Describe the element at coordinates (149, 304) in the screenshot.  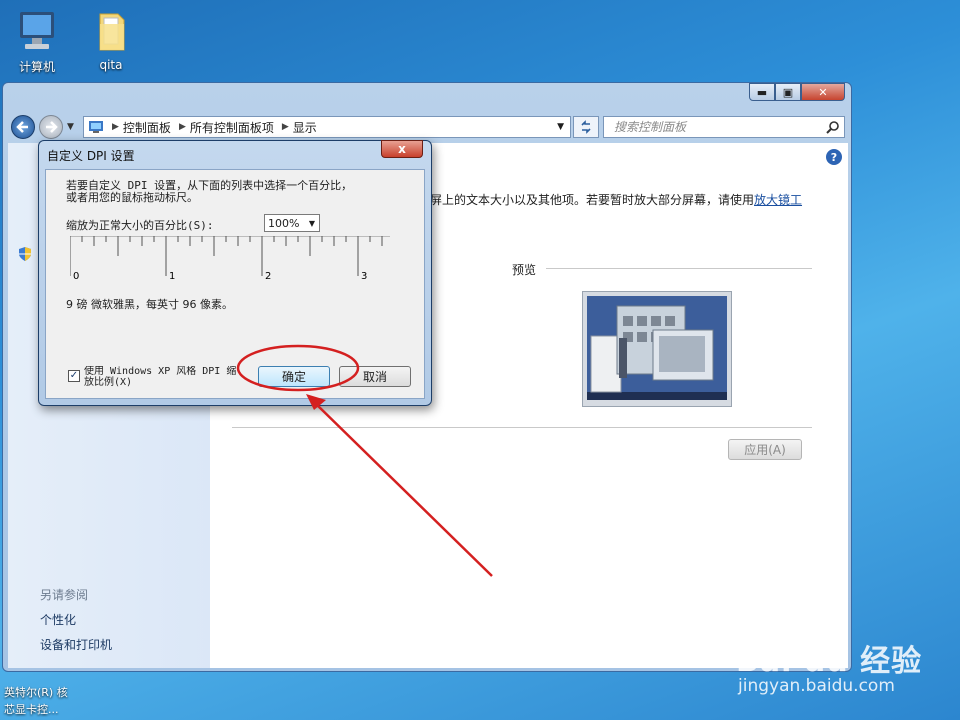
I see `font-sample-text: 9 磅 微软雅黑，每英寸 96 像素。` at that location.